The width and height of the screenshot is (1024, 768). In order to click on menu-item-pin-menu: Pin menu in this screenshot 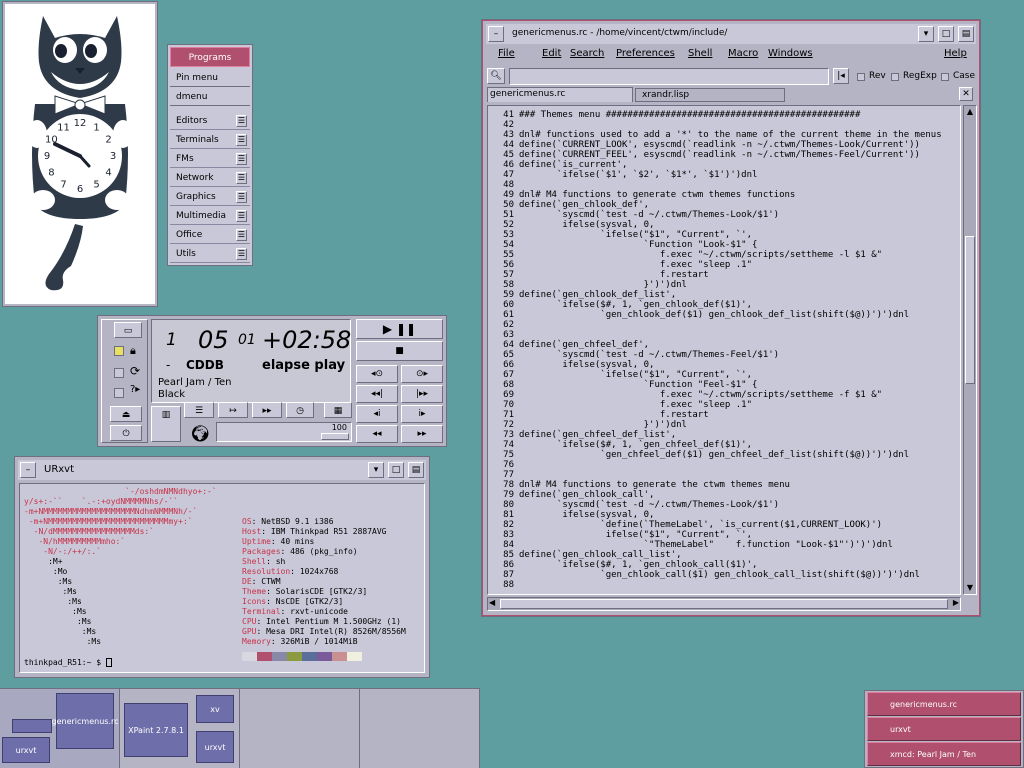, I will do `click(210, 78)`.